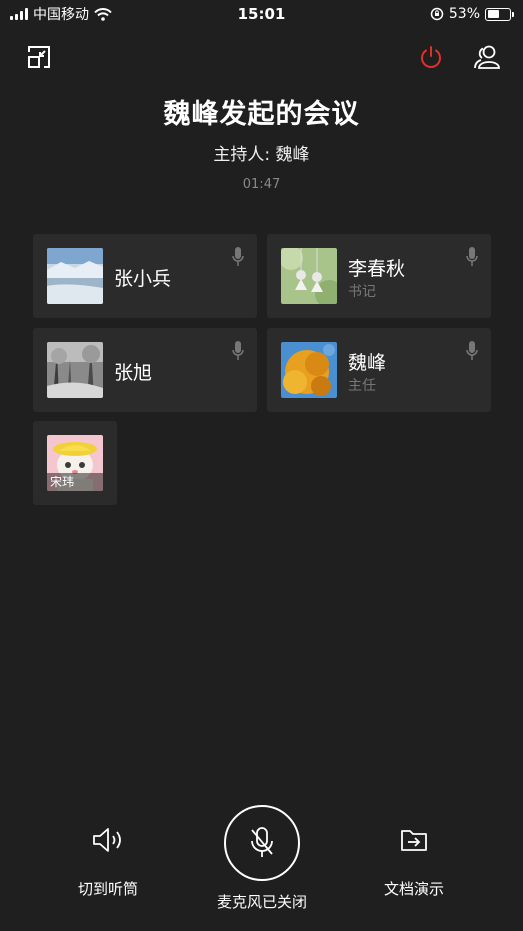  I want to click on avatar: 宋玮, so click(75, 463).